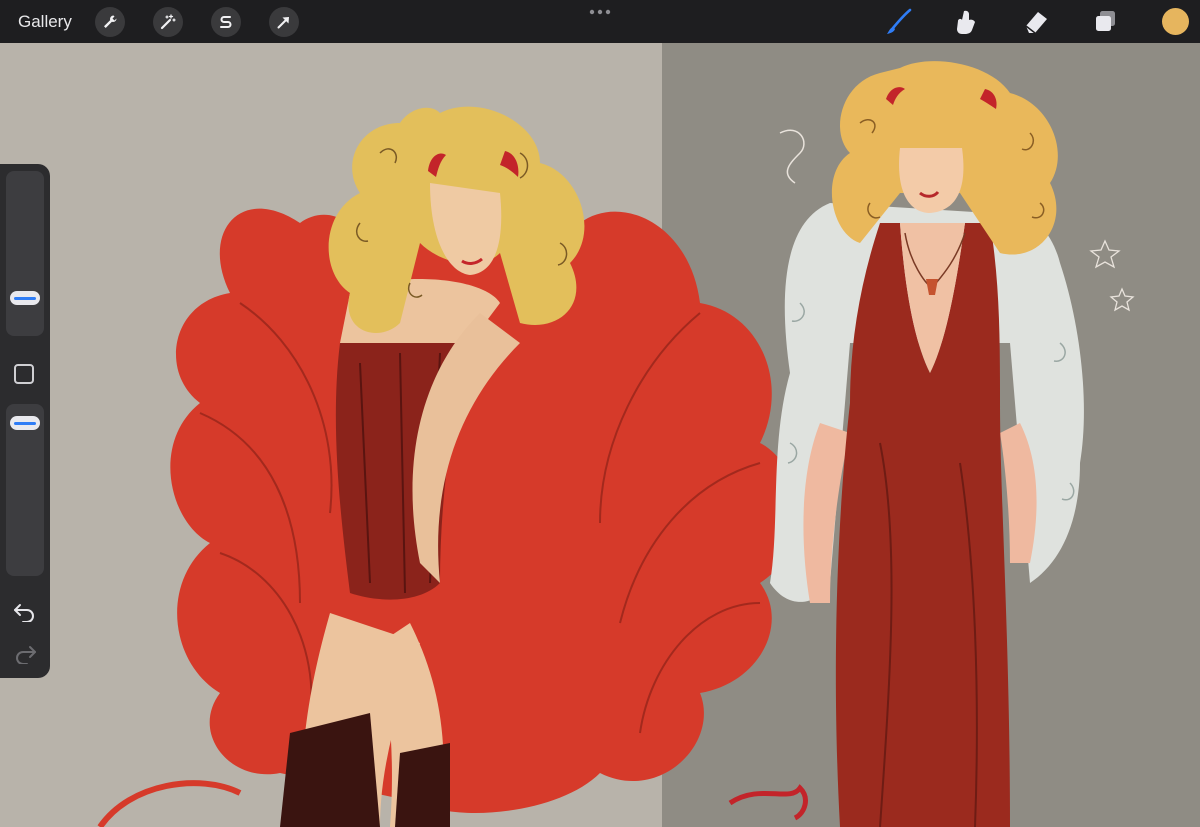 This screenshot has width=1200, height=827. What do you see at coordinates (1106, 22) in the screenshot?
I see `layers-icon` at bounding box center [1106, 22].